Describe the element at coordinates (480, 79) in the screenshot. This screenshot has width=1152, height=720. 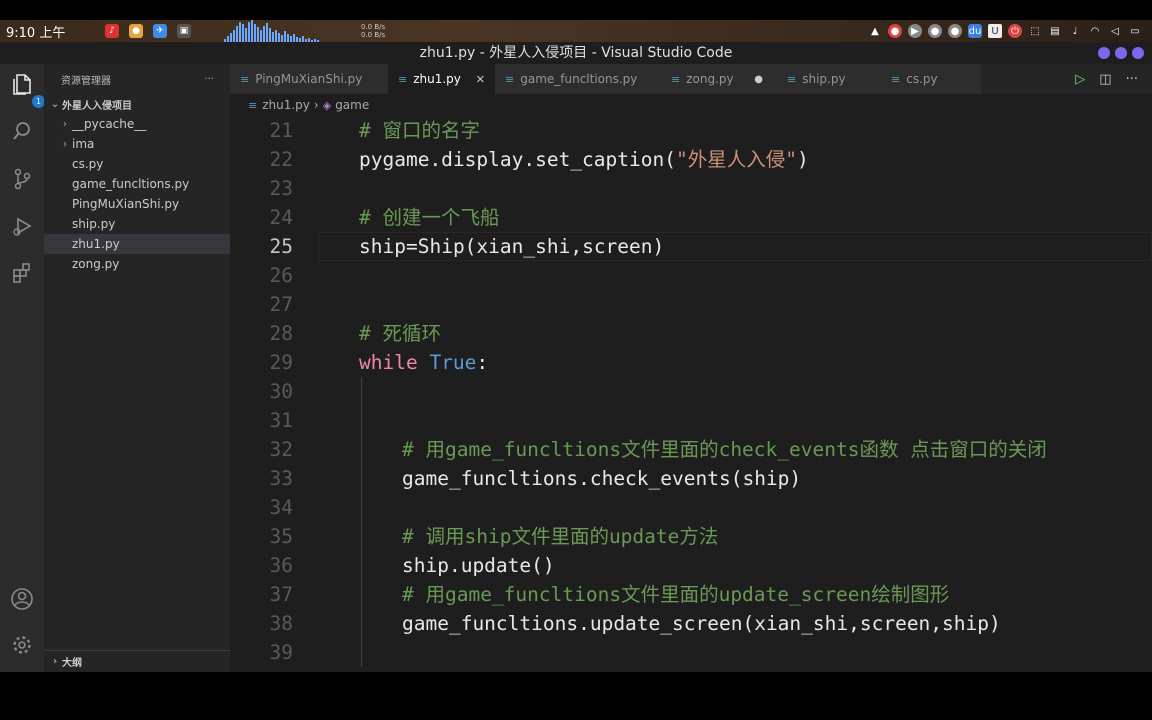
I see `close-tab-icon: ✕` at that location.